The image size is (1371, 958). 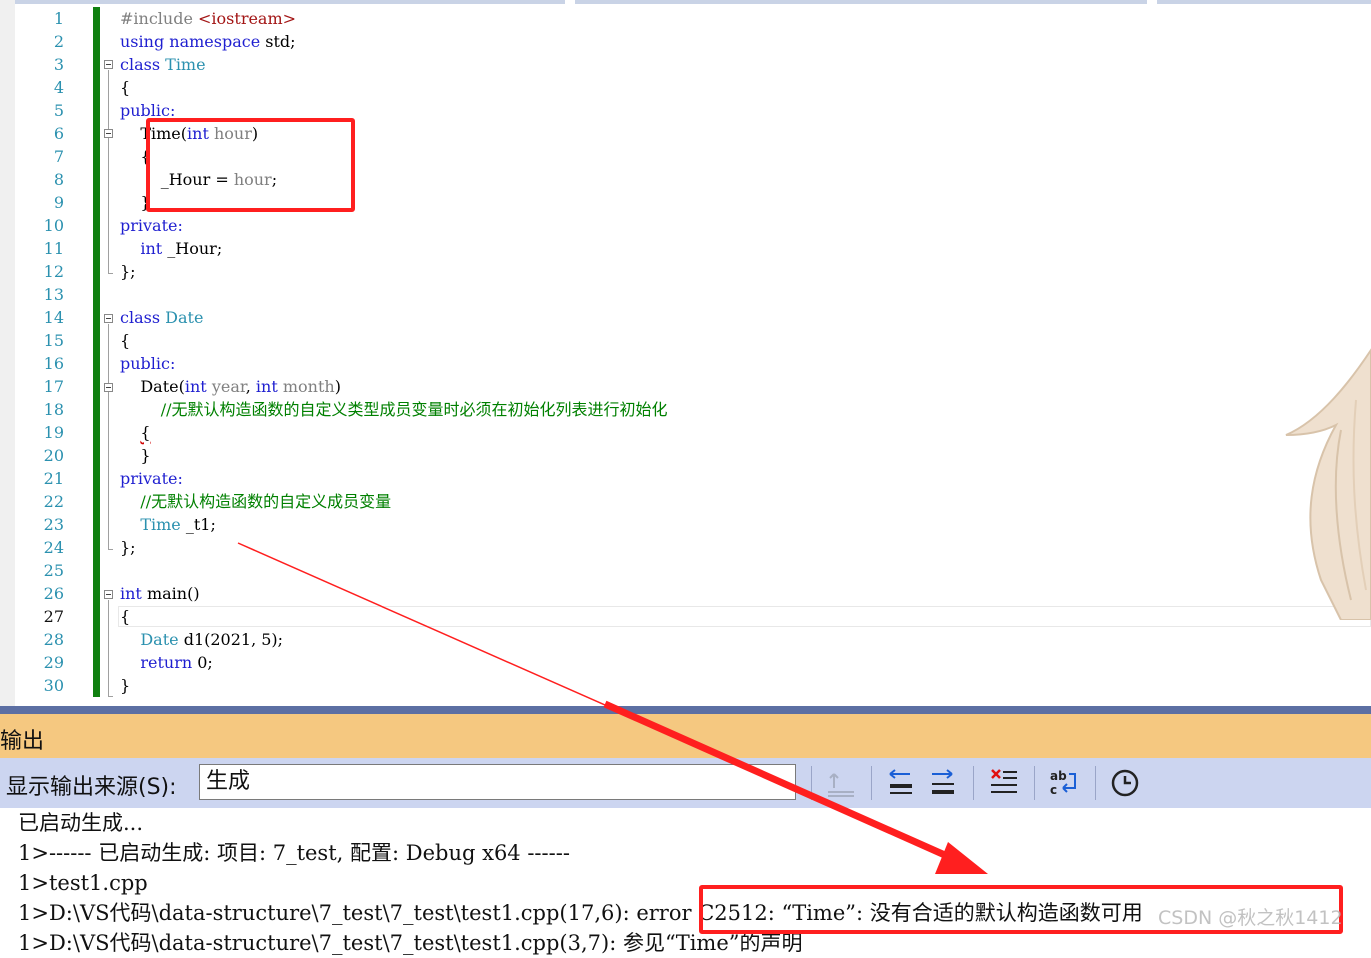 I want to click on code-line: Date d1(2021, 5);, so click(x=212, y=639).